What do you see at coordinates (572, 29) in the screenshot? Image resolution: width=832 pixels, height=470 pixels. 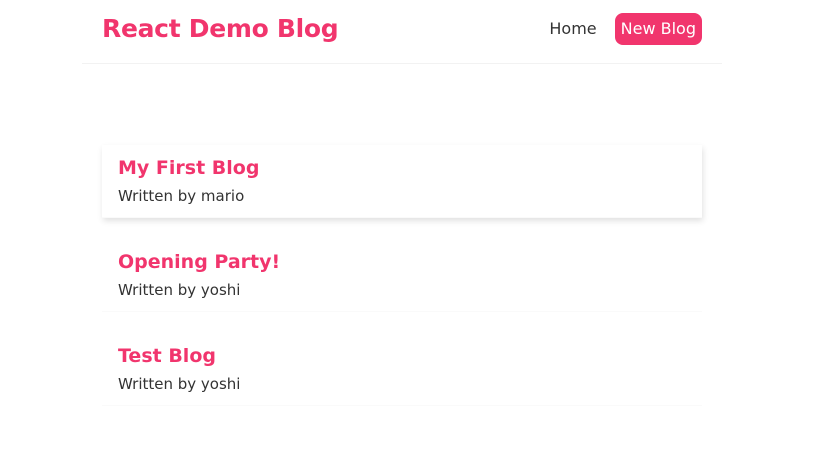 I see `home-link: Home` at bounding box center [572, 29].